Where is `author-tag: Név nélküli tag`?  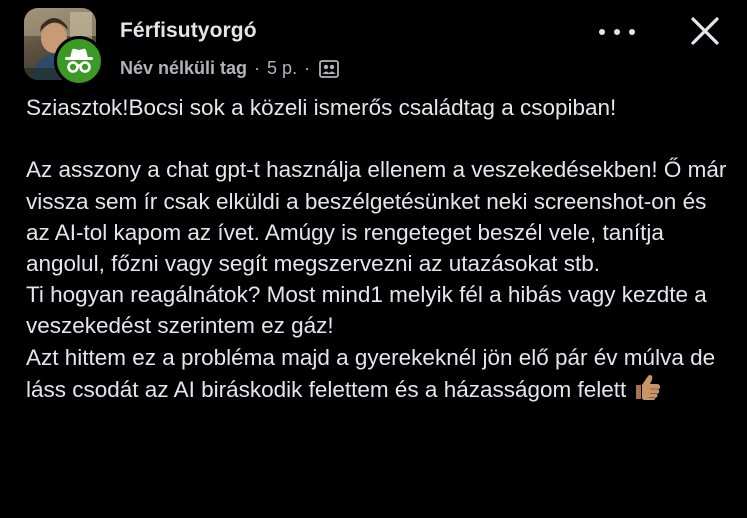
author-tag: Név nélküli tag is located at coordinates (183, 68).